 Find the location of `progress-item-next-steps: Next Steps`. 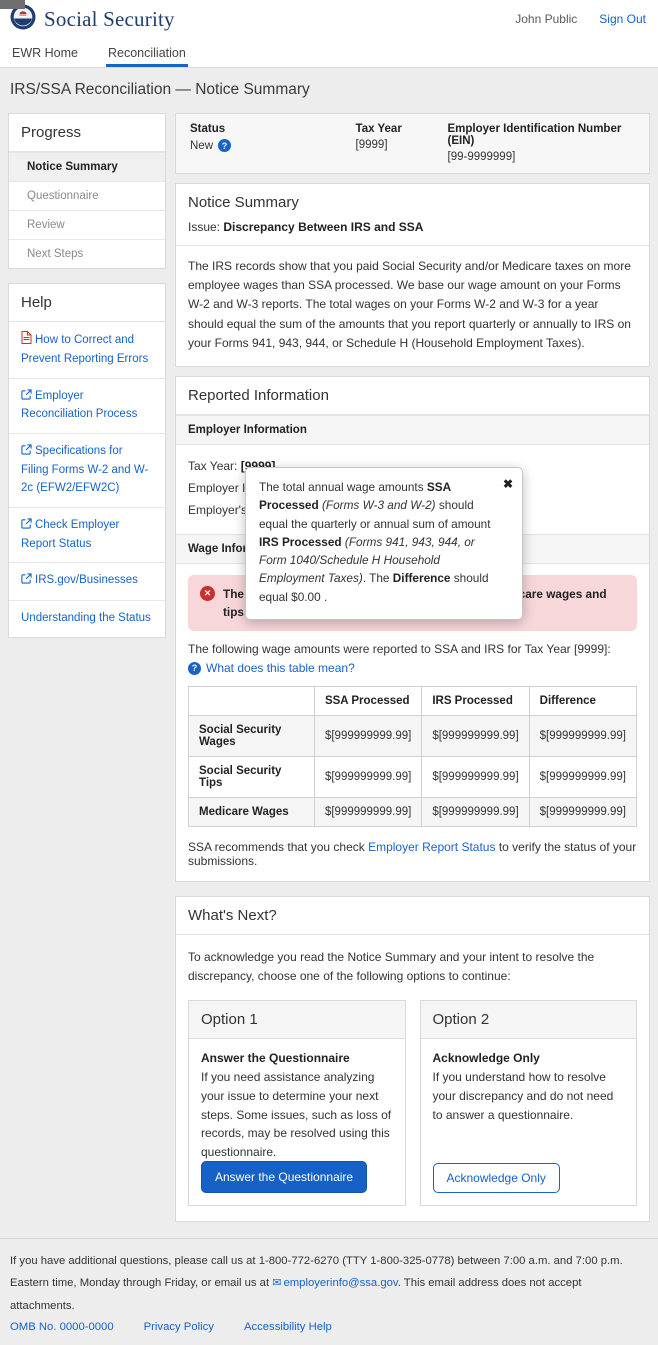

progress-item-next-steps: Next Steps is located at coordinates (87, 253).